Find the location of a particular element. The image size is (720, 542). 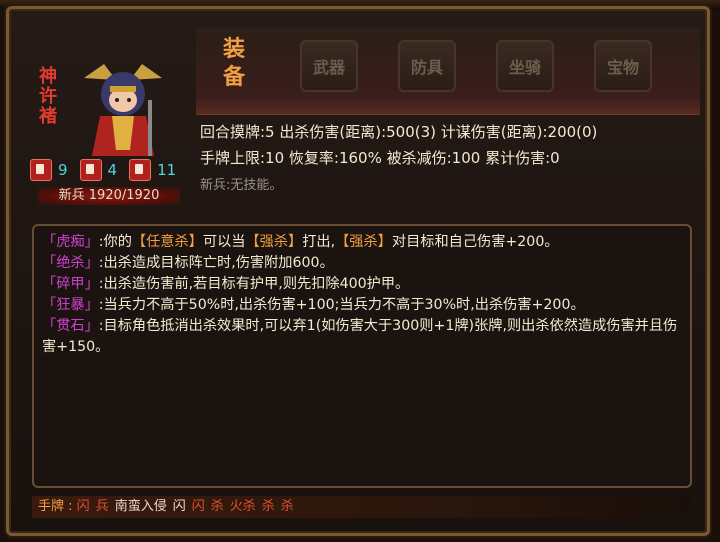

hero-name: 神许褚 is located at coordinates (46, 96).